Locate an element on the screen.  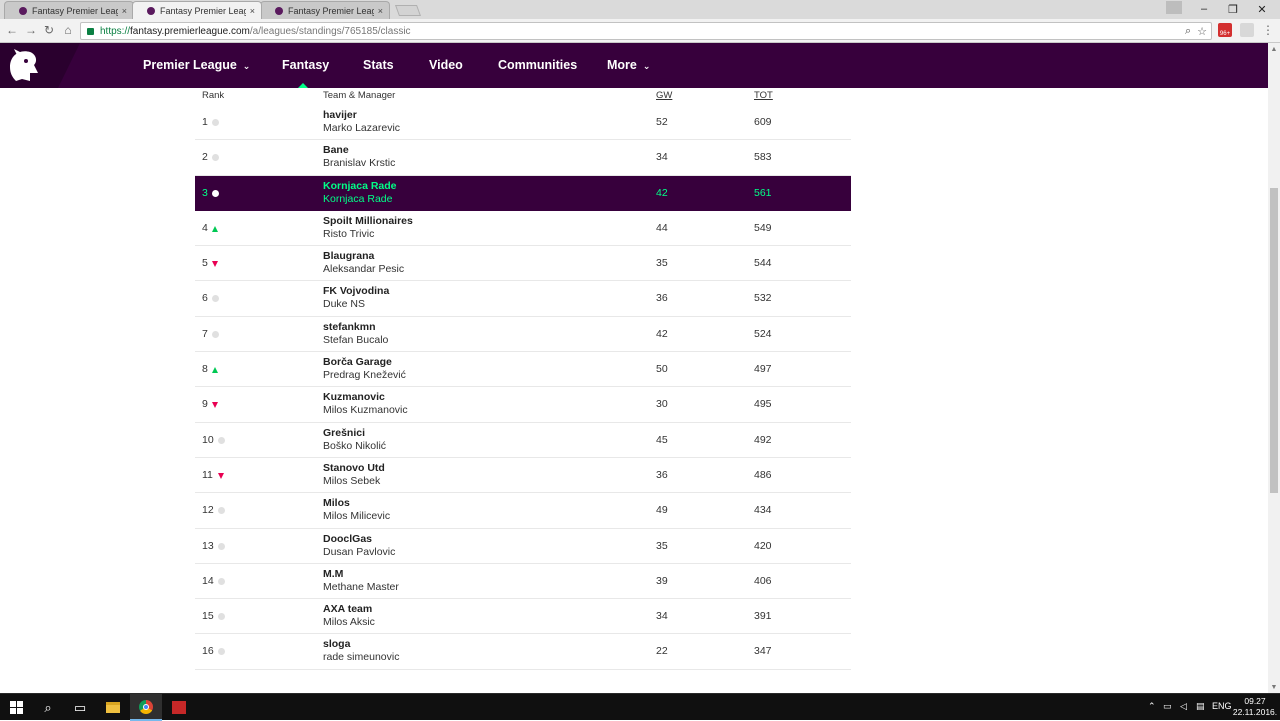
table-row: 1 havijer Marko Lazarevic 52 609 is located at coordinates (523, 123).